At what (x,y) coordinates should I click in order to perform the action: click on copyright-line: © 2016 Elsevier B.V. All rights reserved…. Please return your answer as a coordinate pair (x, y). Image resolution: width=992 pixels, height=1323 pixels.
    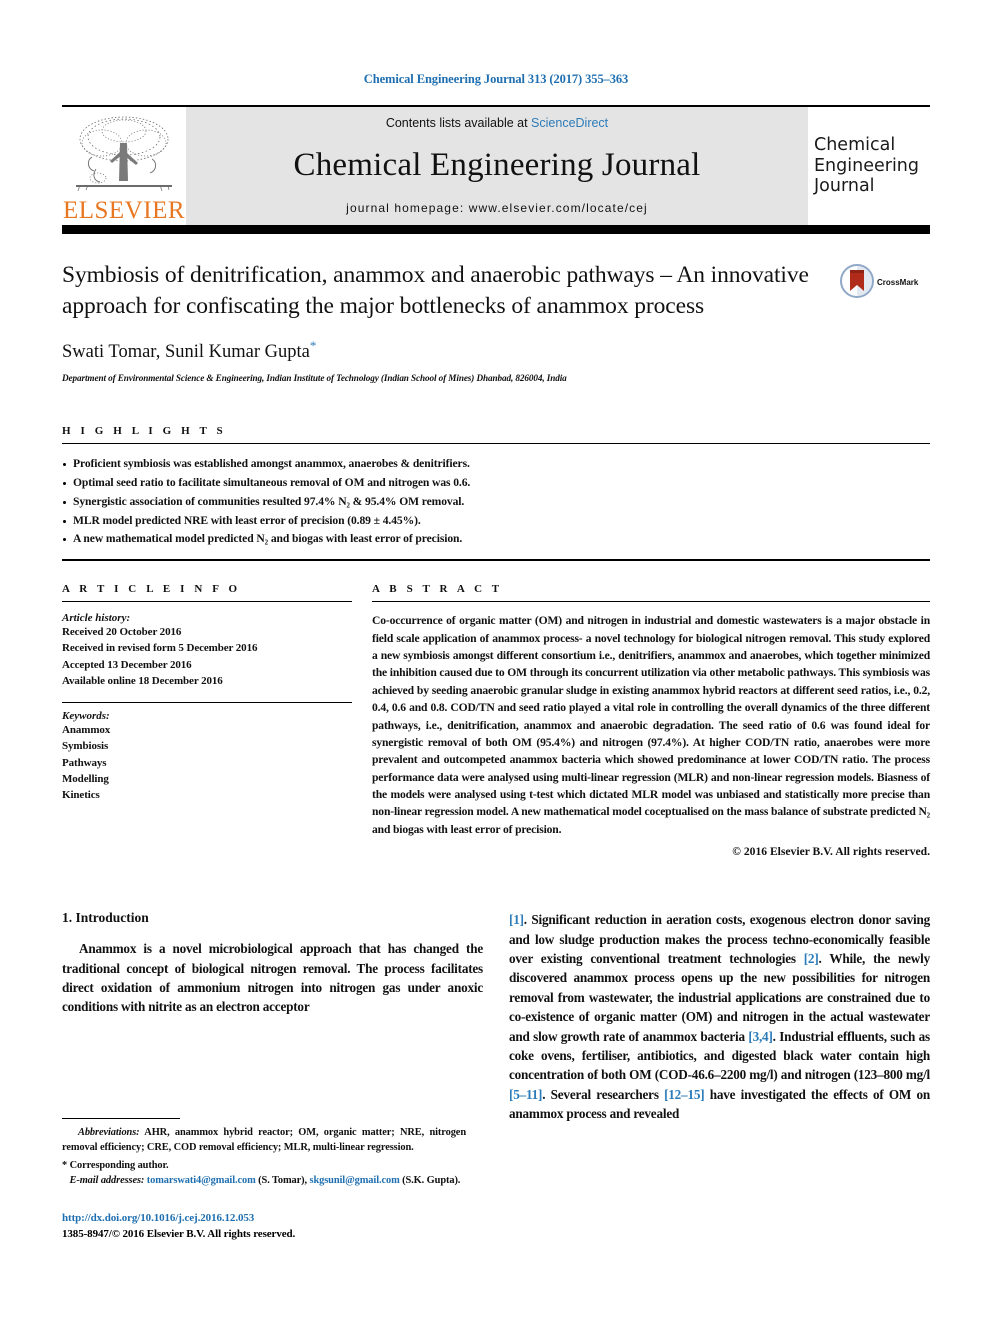
    Looking at the image, I should click on (831, 852).